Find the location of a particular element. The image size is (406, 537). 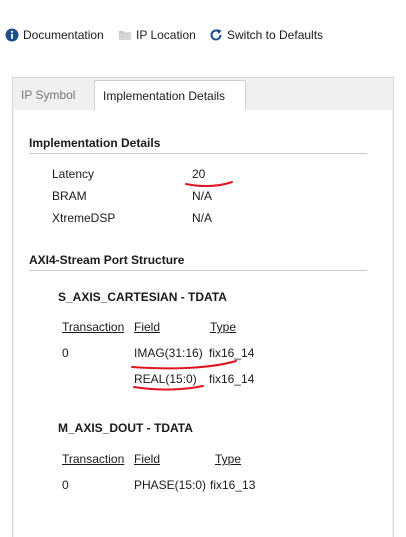

s-axis-header-type: Type is located at coordinates (223, 327).